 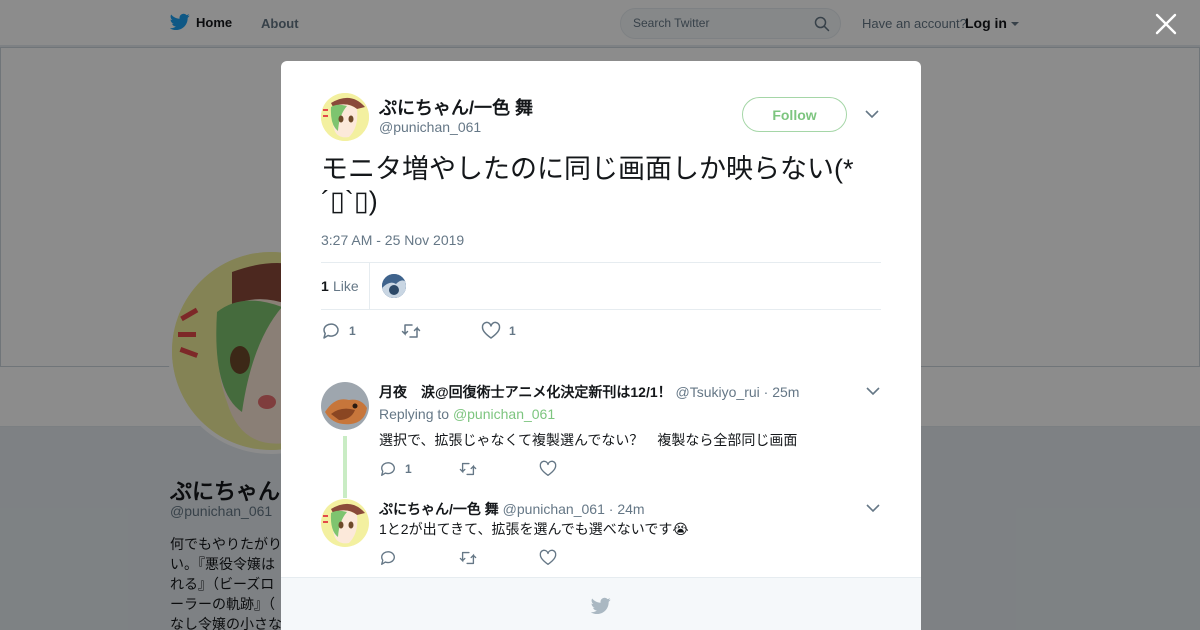 I want to click on tweet-text: モニタ増やしたのに同じ画面しか映らない(*´▯`▯), so click(x=587, y=185).